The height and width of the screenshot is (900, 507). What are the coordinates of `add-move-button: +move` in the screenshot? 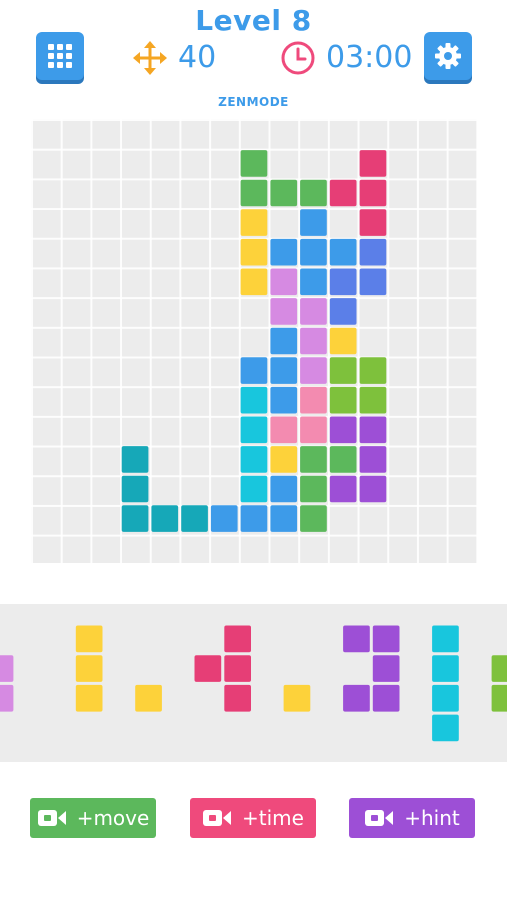 It's located at (93, 818).